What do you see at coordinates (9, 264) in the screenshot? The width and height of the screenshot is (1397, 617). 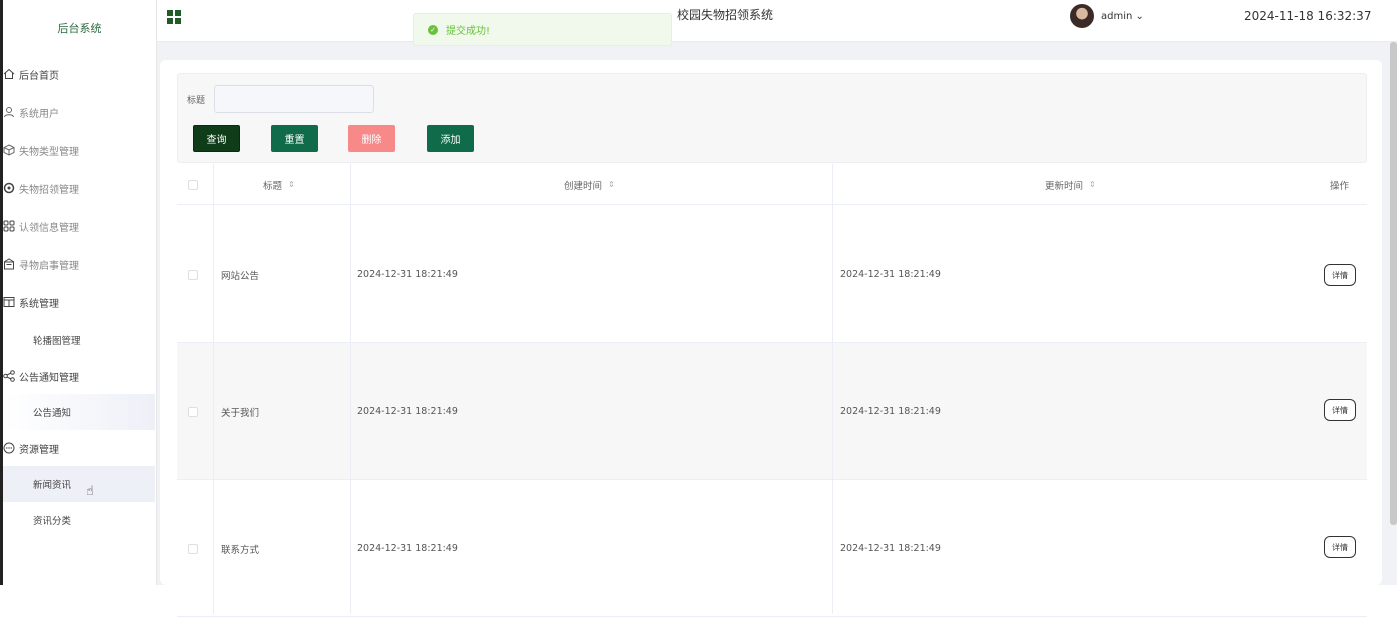 I see `building-icon` at bounding box center [9, 264].